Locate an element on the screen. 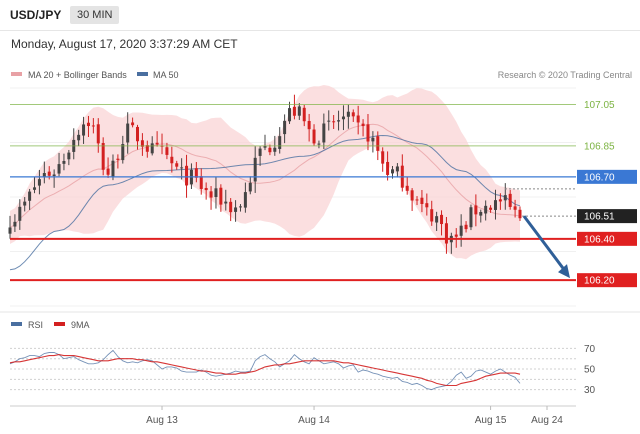 This screenshot has height=434, width=640. resistance-label: 106.85 is located at coordinates (599, 146).